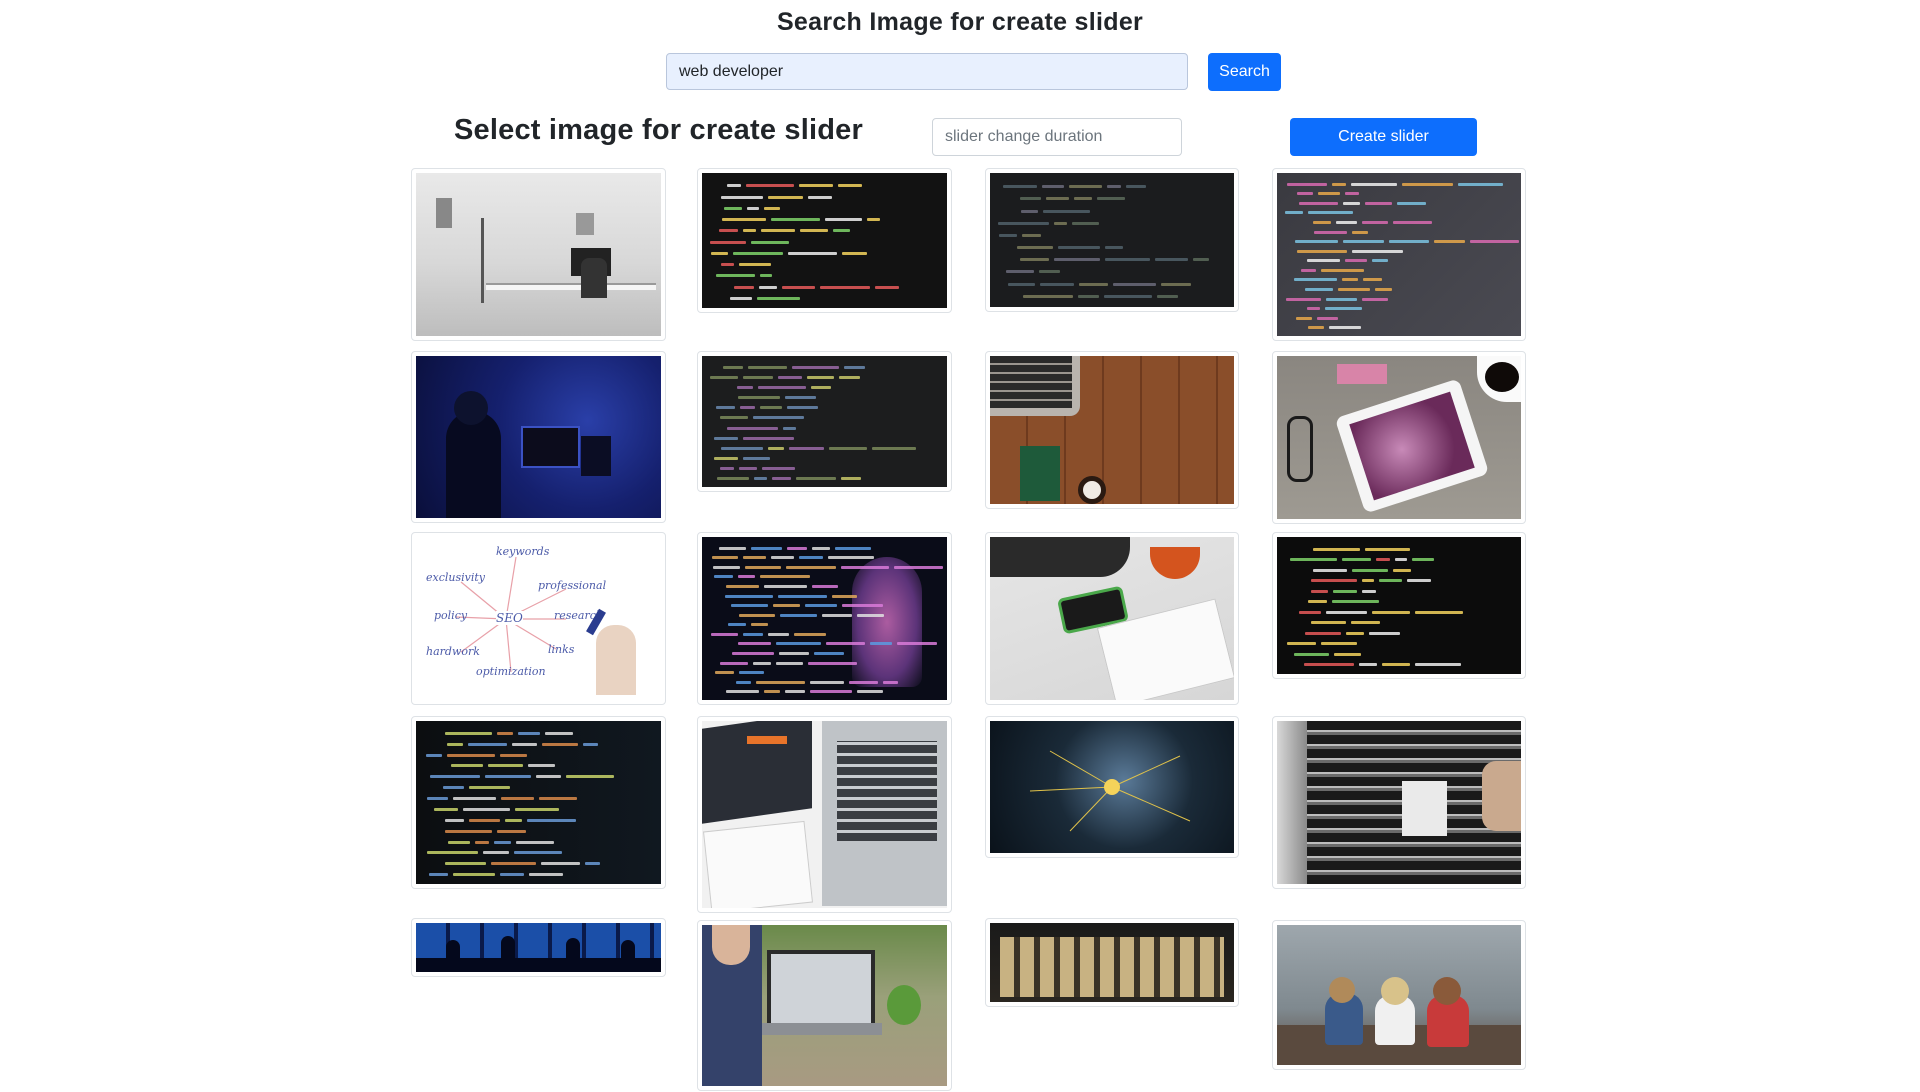 The width and height of the screenshot is (1920, 1092). Describe the element at coordinates (1399, 437) in the screenshot. I see `image-thumb-tablet-glasses-coffee` at that location.